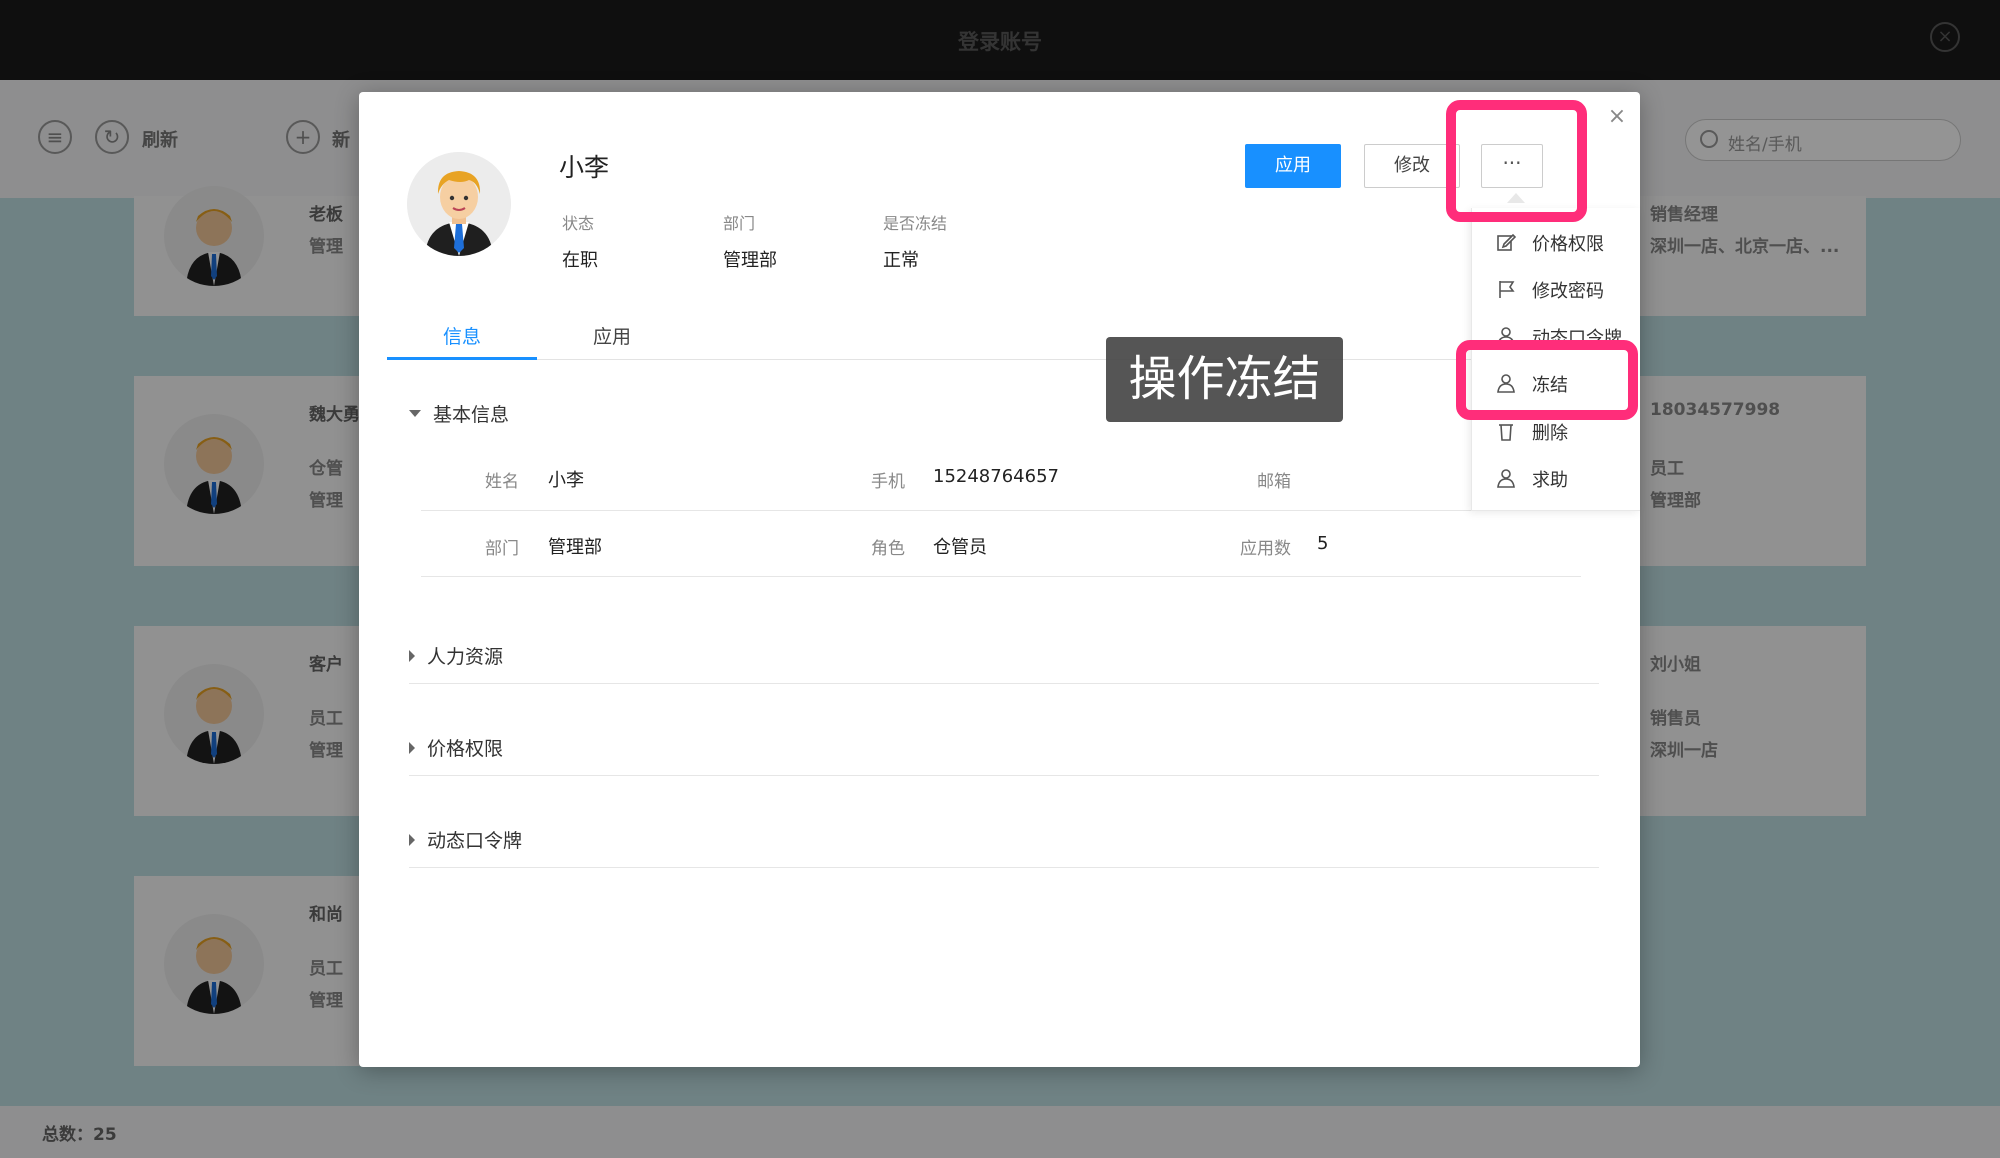 This screenshot has width=2000, height=1158. I want to click on role-value: 仓管员, so click(960, 547).